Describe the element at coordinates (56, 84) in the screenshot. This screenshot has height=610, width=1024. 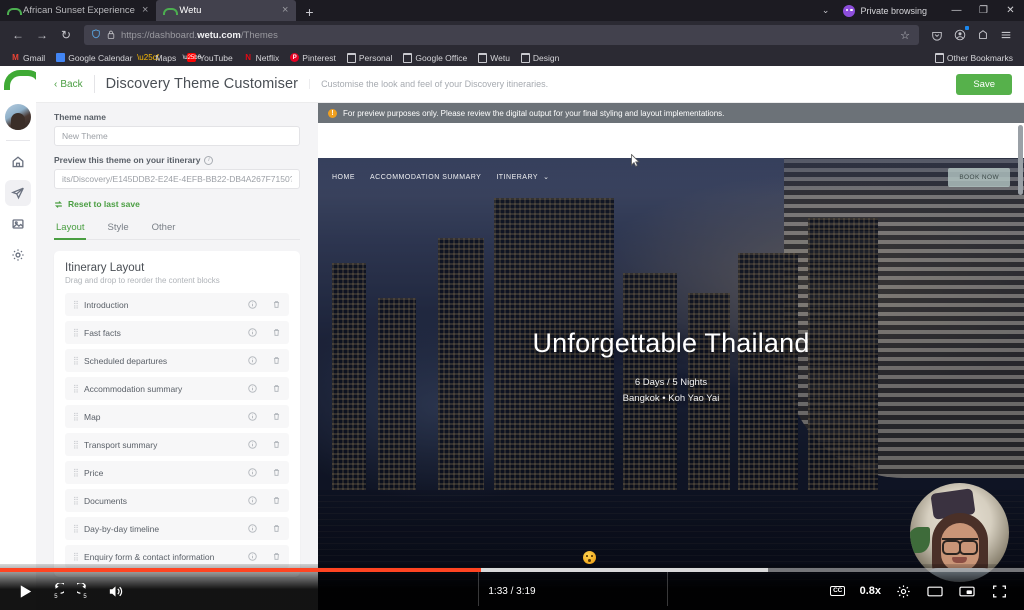
I see `chevron-left-icon: ‹` at that location.